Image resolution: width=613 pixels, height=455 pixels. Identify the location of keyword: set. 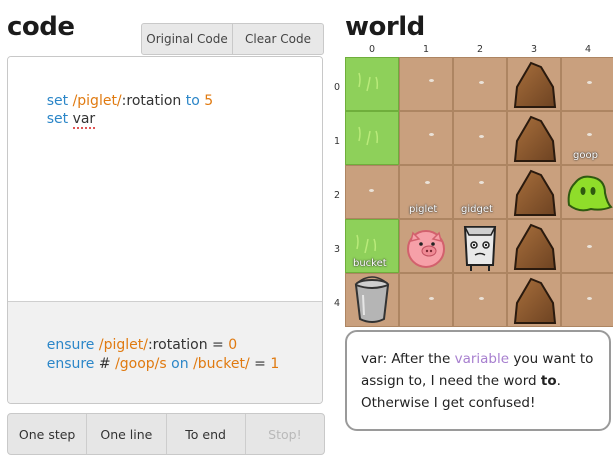
(57, 119).